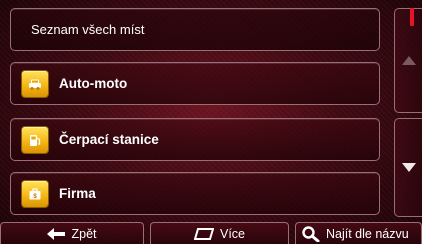  I want to click on more-button: Více, so click(219, 233).